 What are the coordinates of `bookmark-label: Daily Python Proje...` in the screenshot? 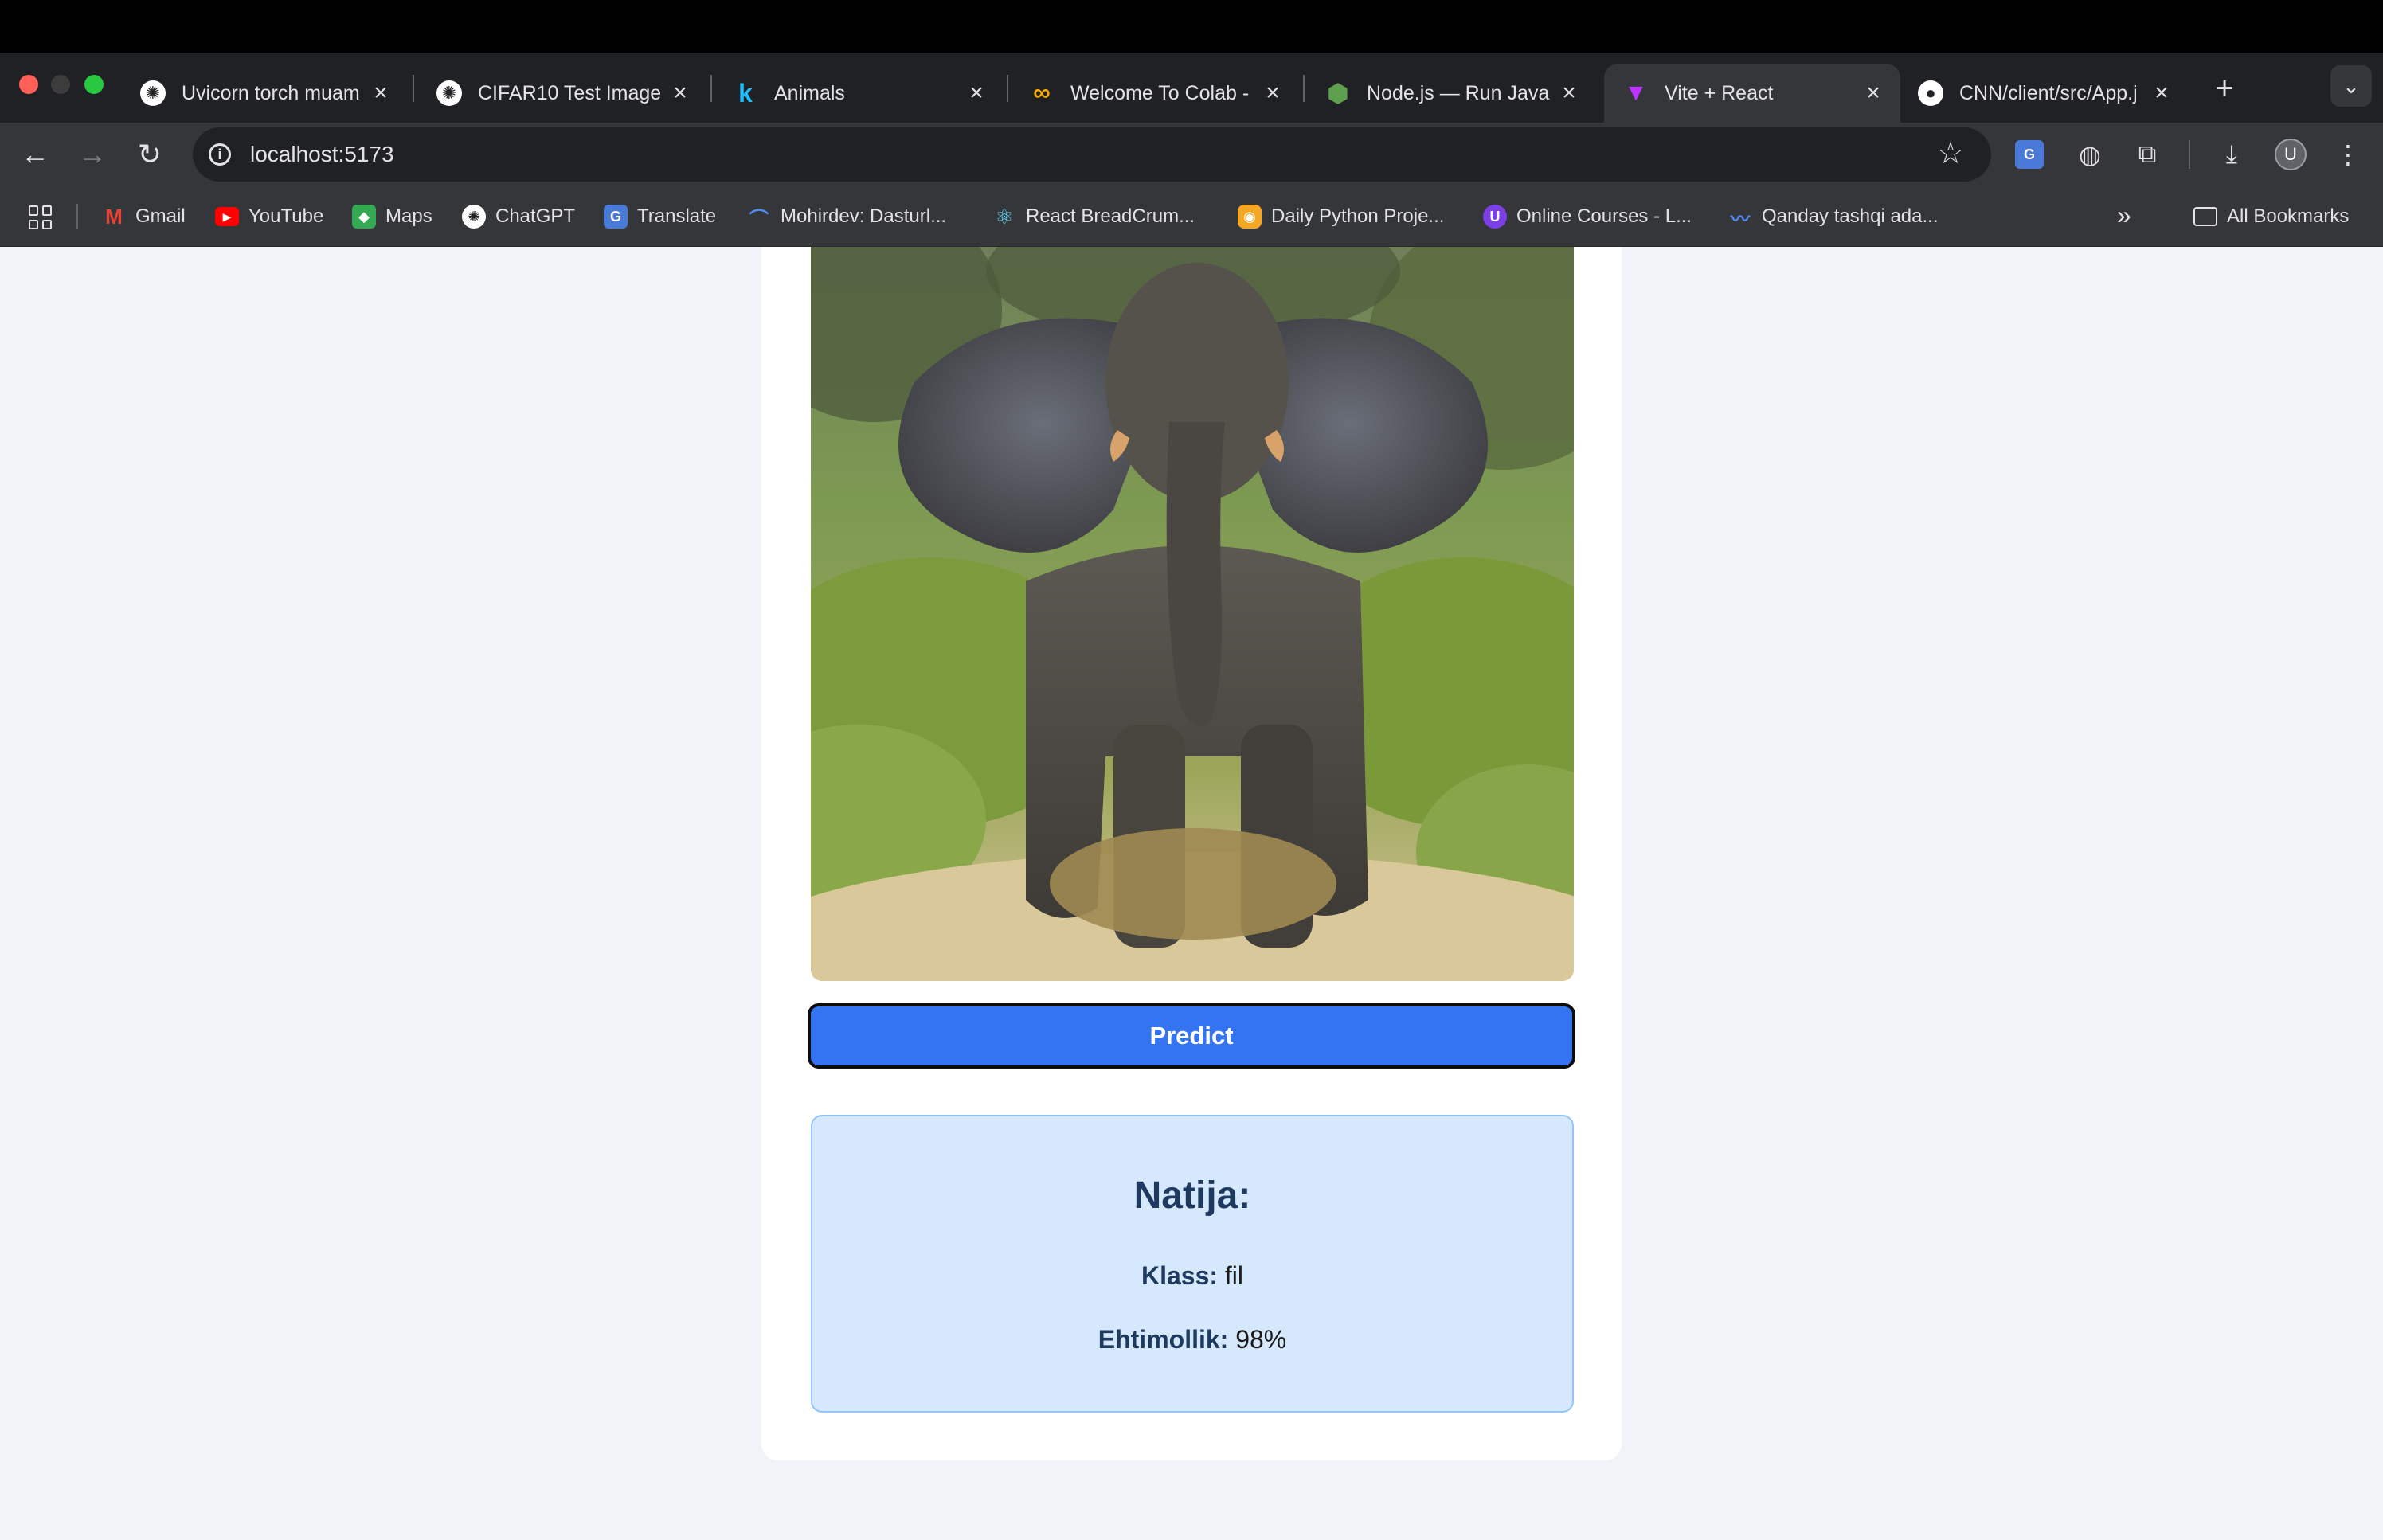 It's located at (1358, 216).